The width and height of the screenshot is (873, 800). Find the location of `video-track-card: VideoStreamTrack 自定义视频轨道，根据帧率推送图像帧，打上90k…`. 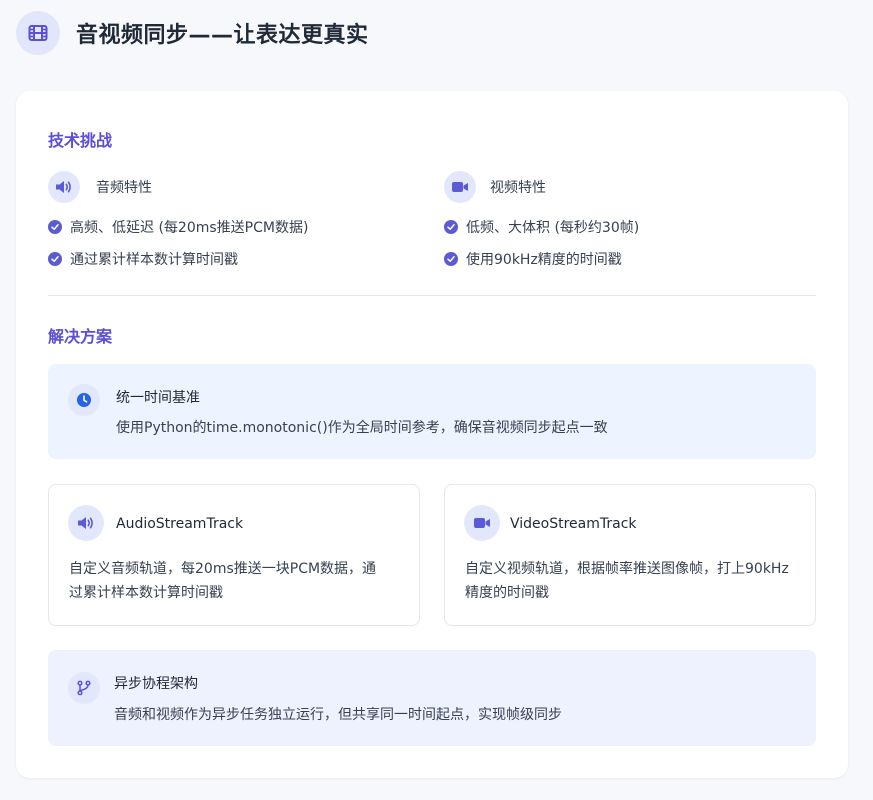

video-track-card: VideoStreamTrack 自定义视频轨道，根据帧率推送图像帧，打上90k… is located at coordinates (630, 555).